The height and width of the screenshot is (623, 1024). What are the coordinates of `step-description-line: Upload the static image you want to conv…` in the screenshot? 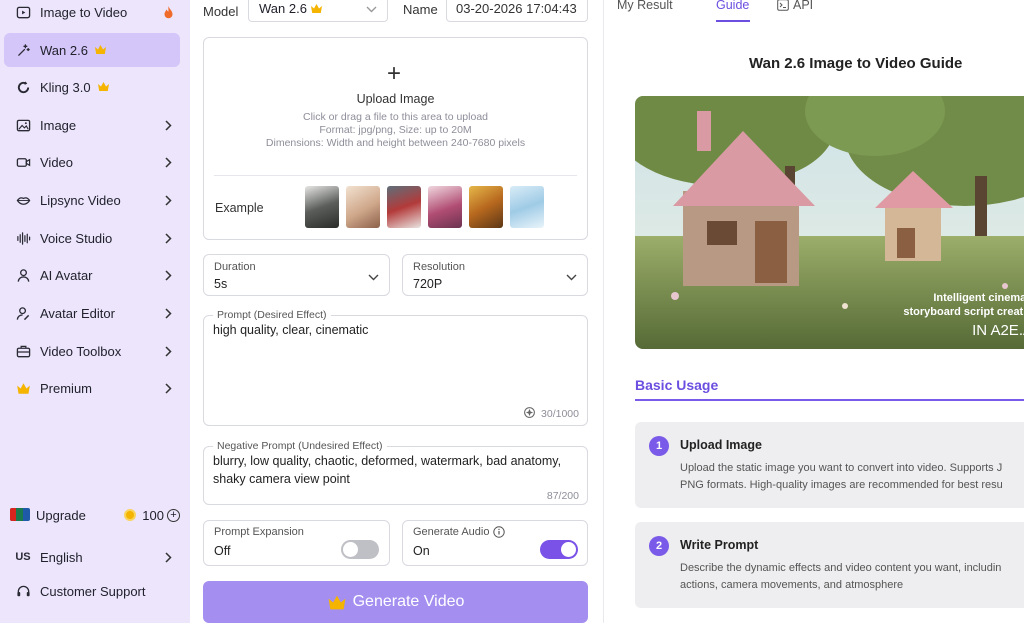 It's located at (841, 468).